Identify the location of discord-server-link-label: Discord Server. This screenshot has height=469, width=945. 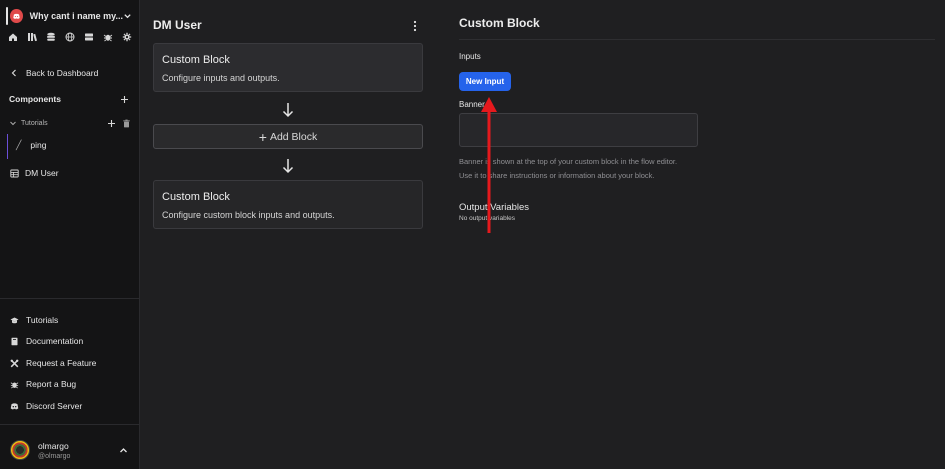
(54, 406).